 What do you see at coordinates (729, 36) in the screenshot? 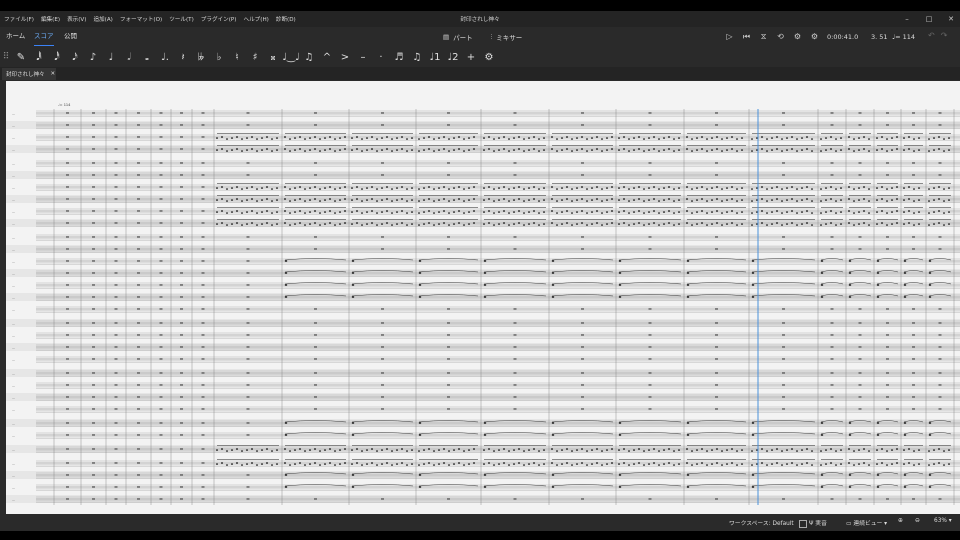
I see `play-icon: ▷` at bounding box center [729, 36].